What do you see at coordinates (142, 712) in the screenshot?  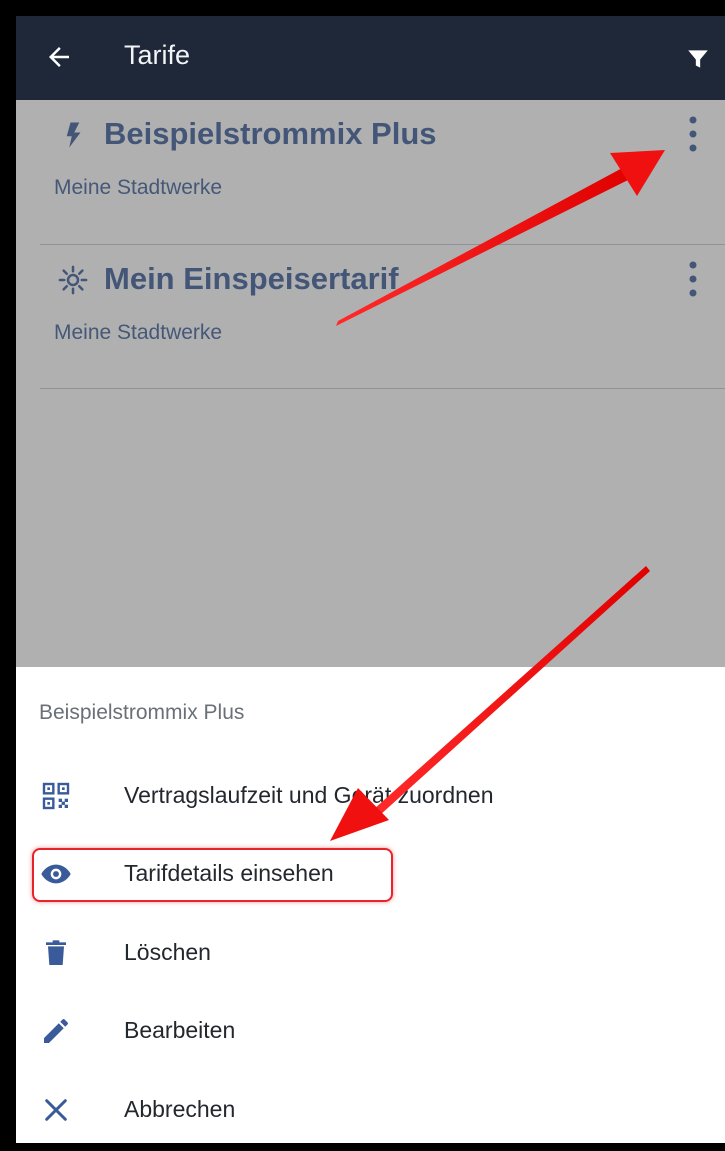 I see `sheet-title: Beispielstrommix Plus` at bounding box center [142, 712].